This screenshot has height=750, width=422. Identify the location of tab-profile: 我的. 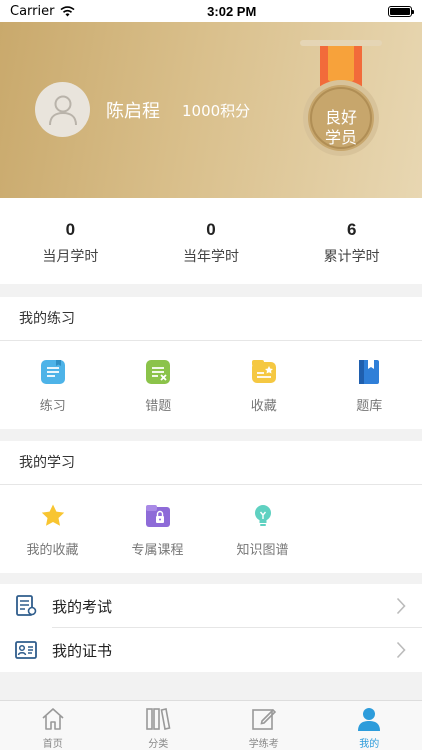
(369, 725).